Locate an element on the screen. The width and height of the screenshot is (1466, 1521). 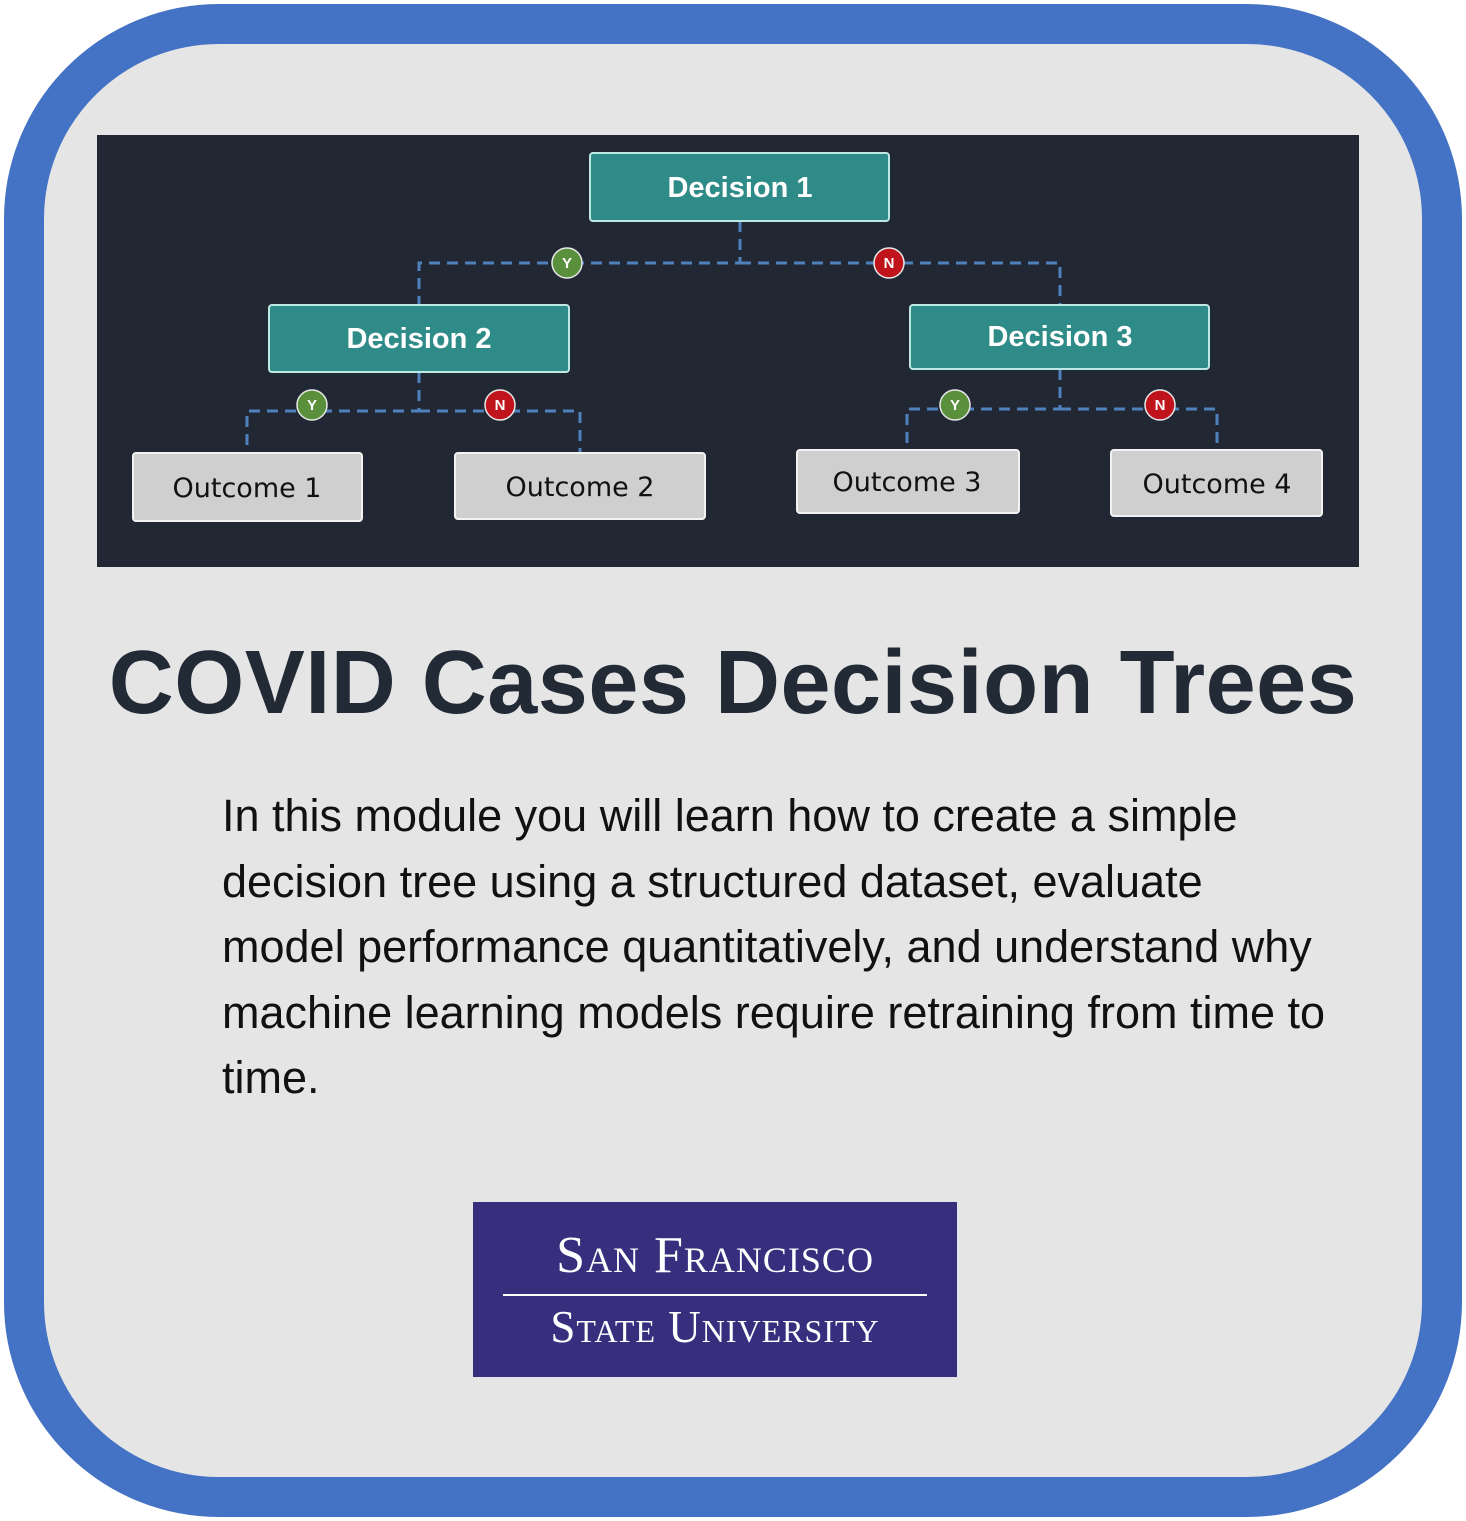
svg-text: Decision 1 is located at coordinates (739, 188).